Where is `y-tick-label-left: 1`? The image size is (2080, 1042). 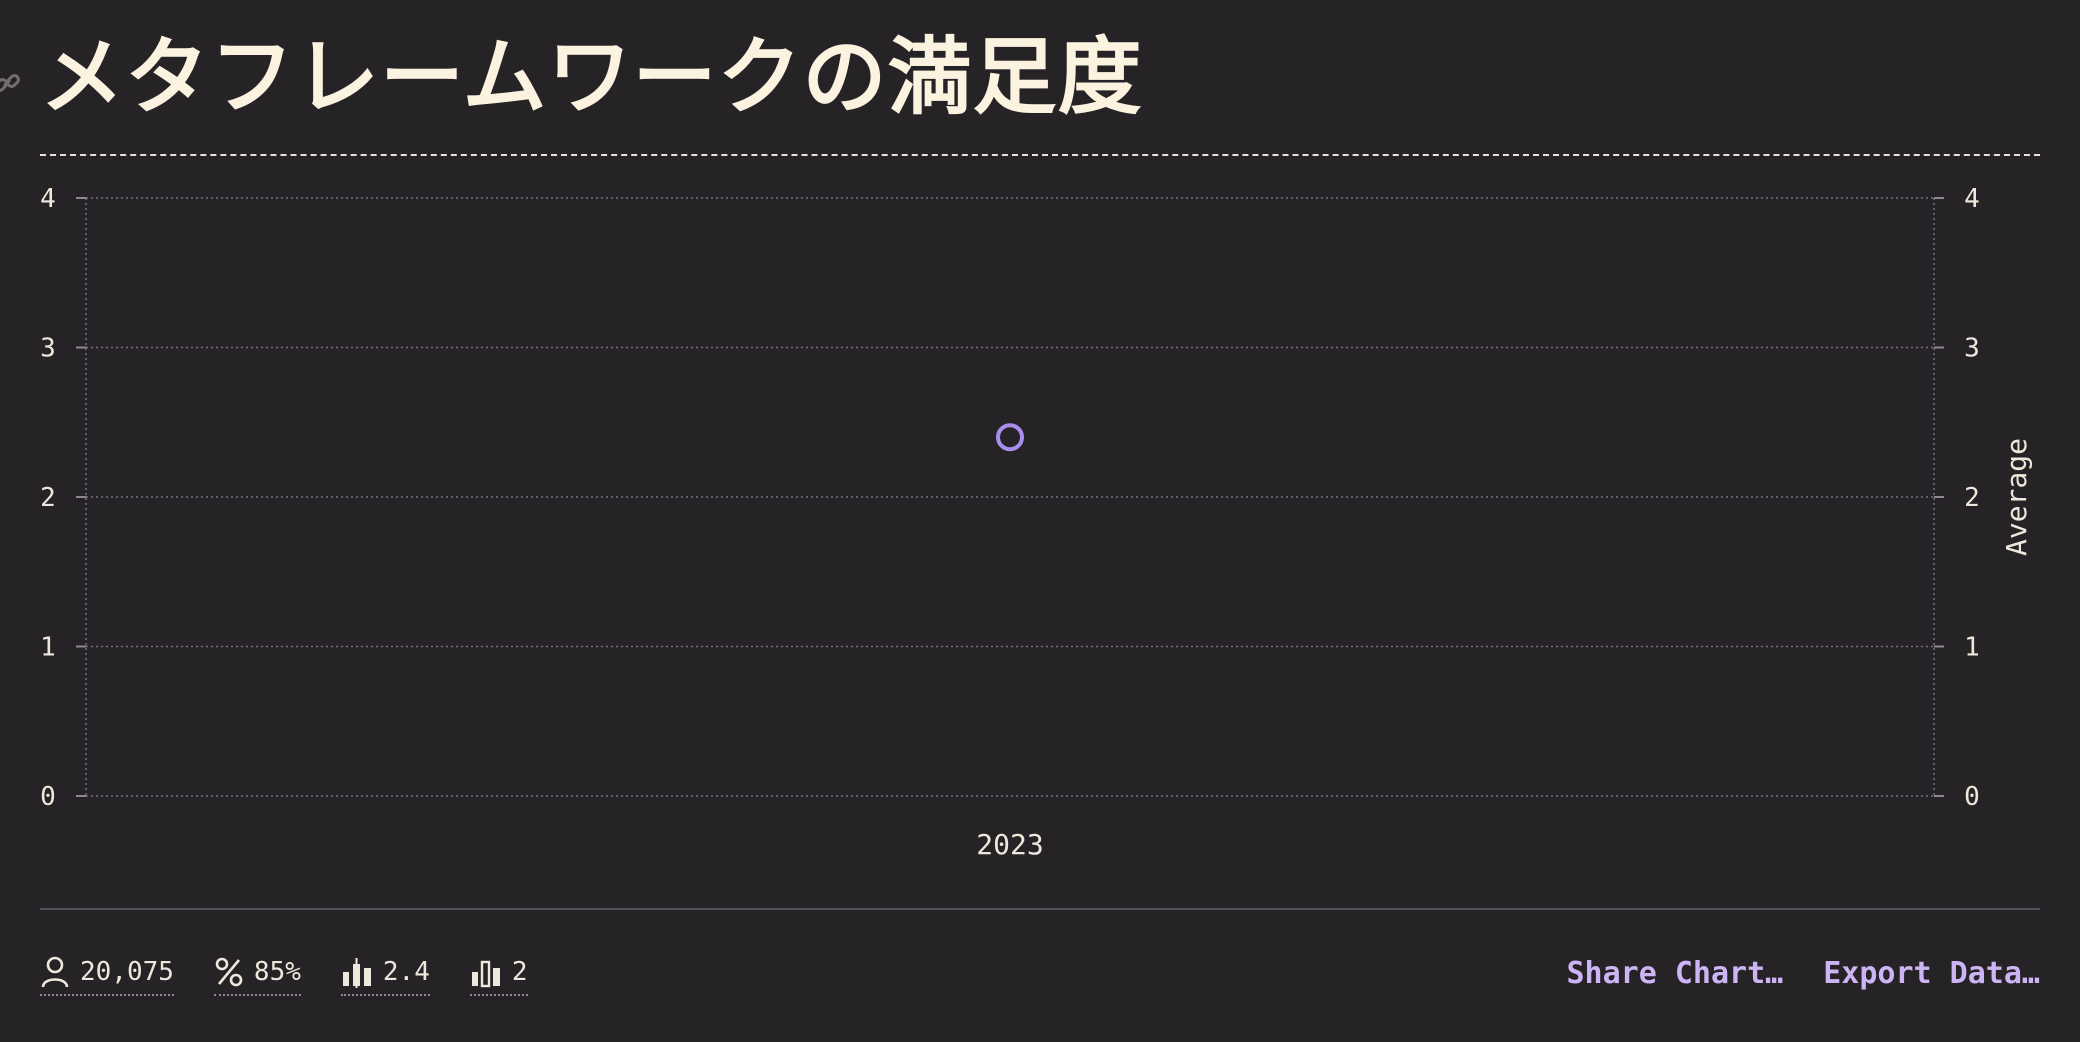
y-tick-label-left: 1 is located at coordinates (48, 648).